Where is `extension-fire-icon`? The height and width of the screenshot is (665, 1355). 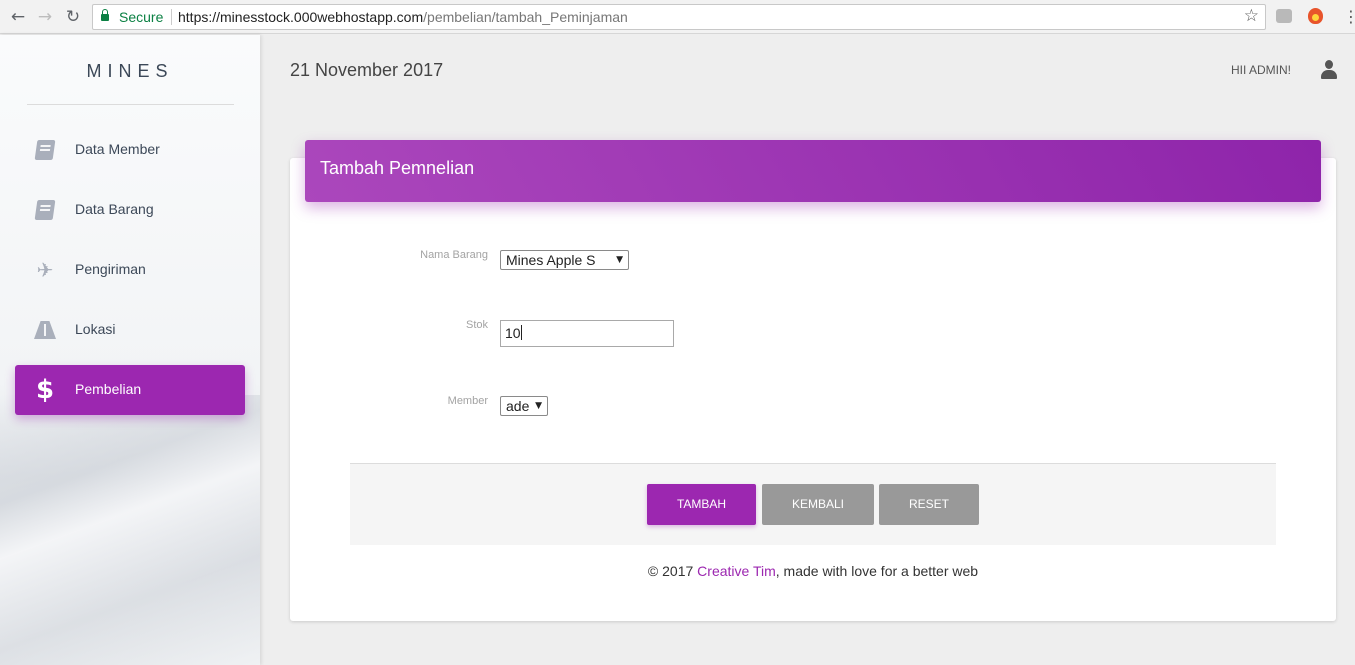 extension-fire-icon is located at coordinates (1315, 16).